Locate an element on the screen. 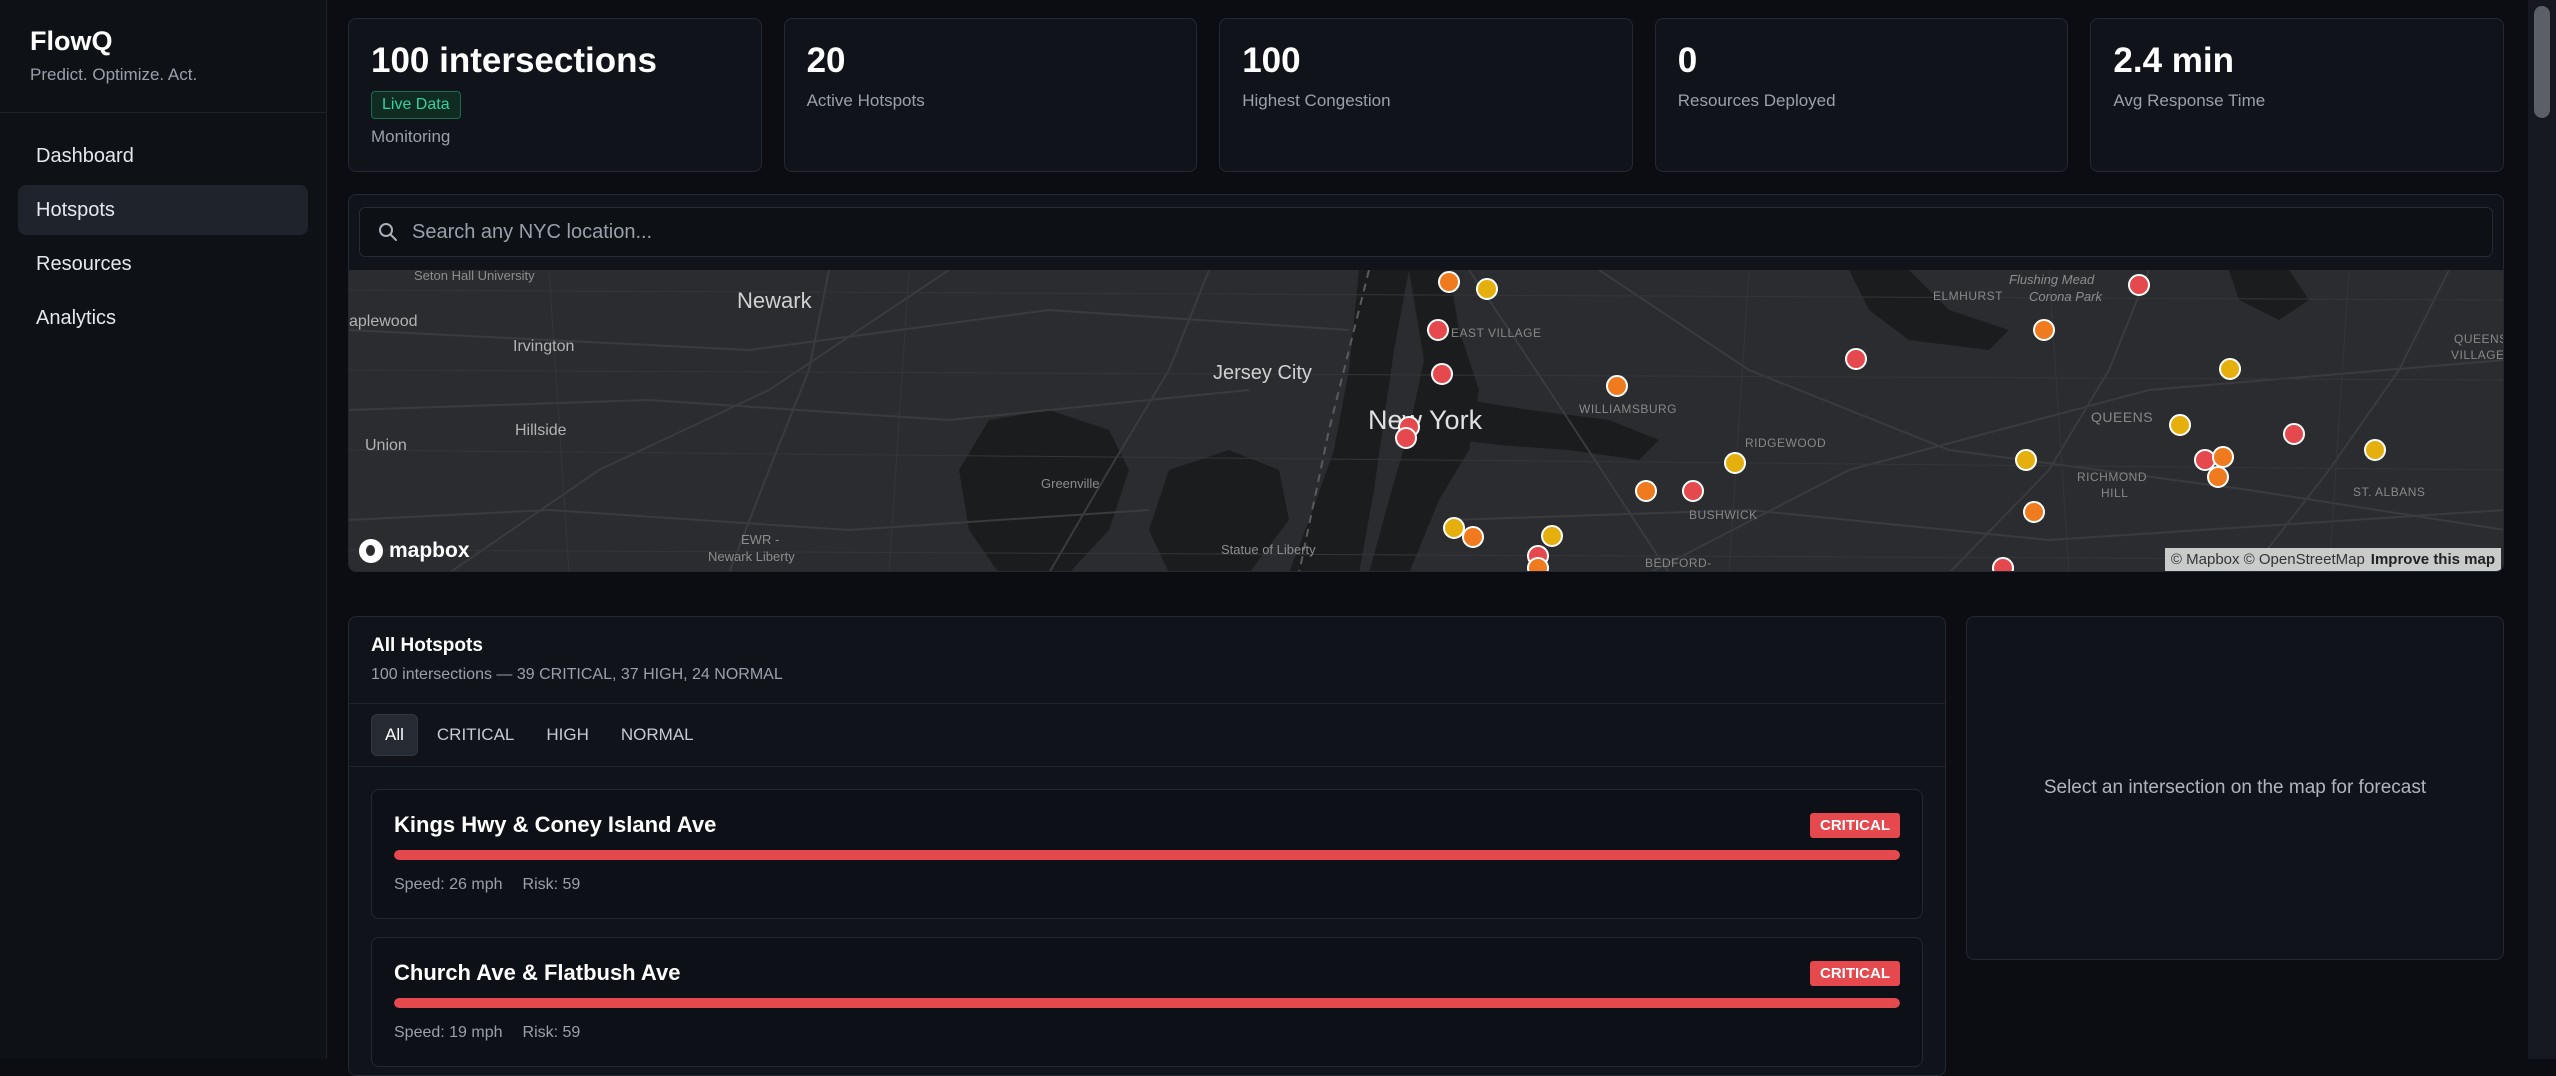 This screenshot has height=1076, width=2556. filter-critical: CRITICAL is located at coordinates (475, 735).